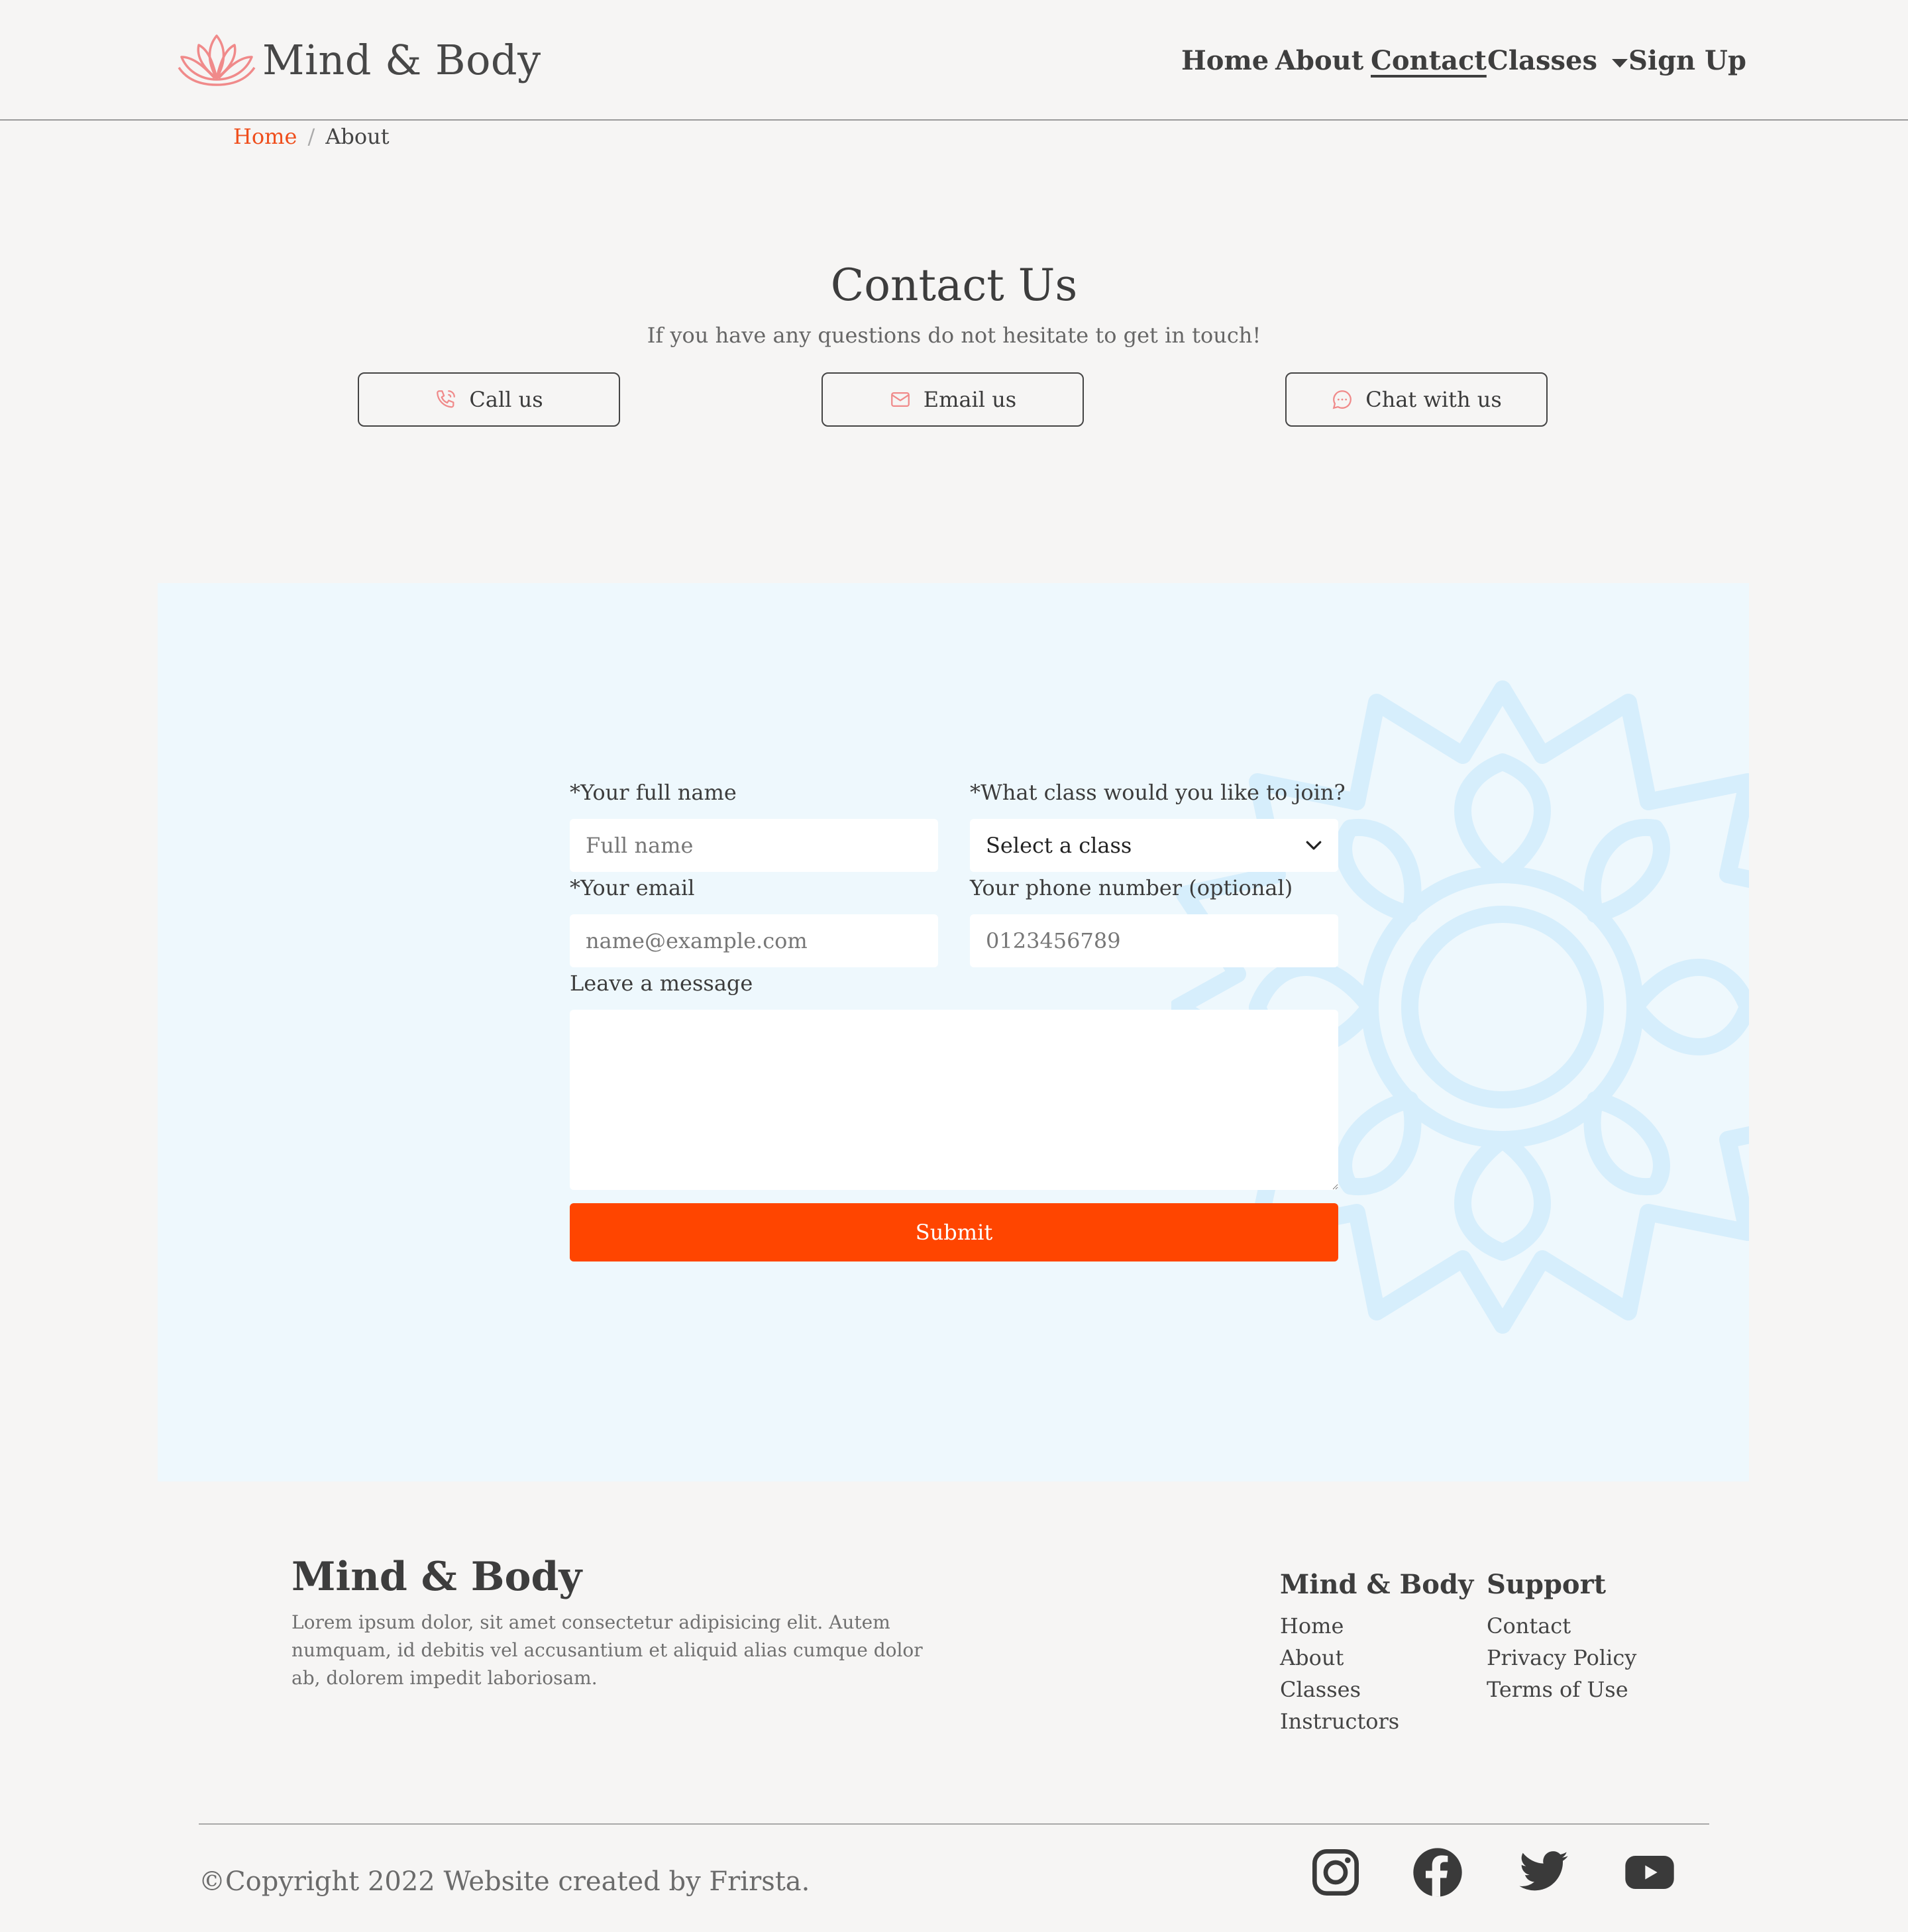 Image resolution: width=1908 pixels, height=1932 pixels. Describe the element at coordinates (1542, 60) in the screenshot. I see `nav-classes-label: Classes` at that location.